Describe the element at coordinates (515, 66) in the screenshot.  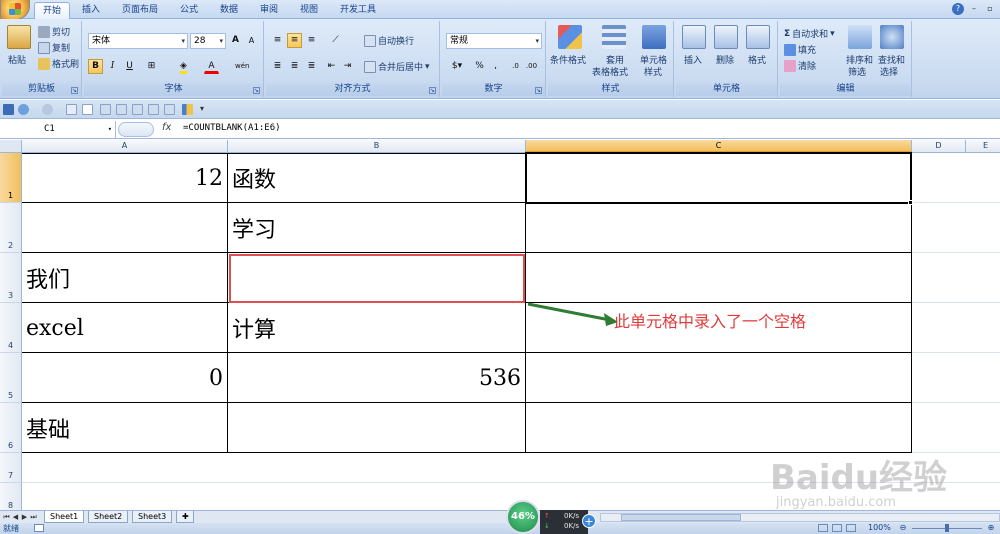
I see `increase-decimal-icon: .0` at that location.